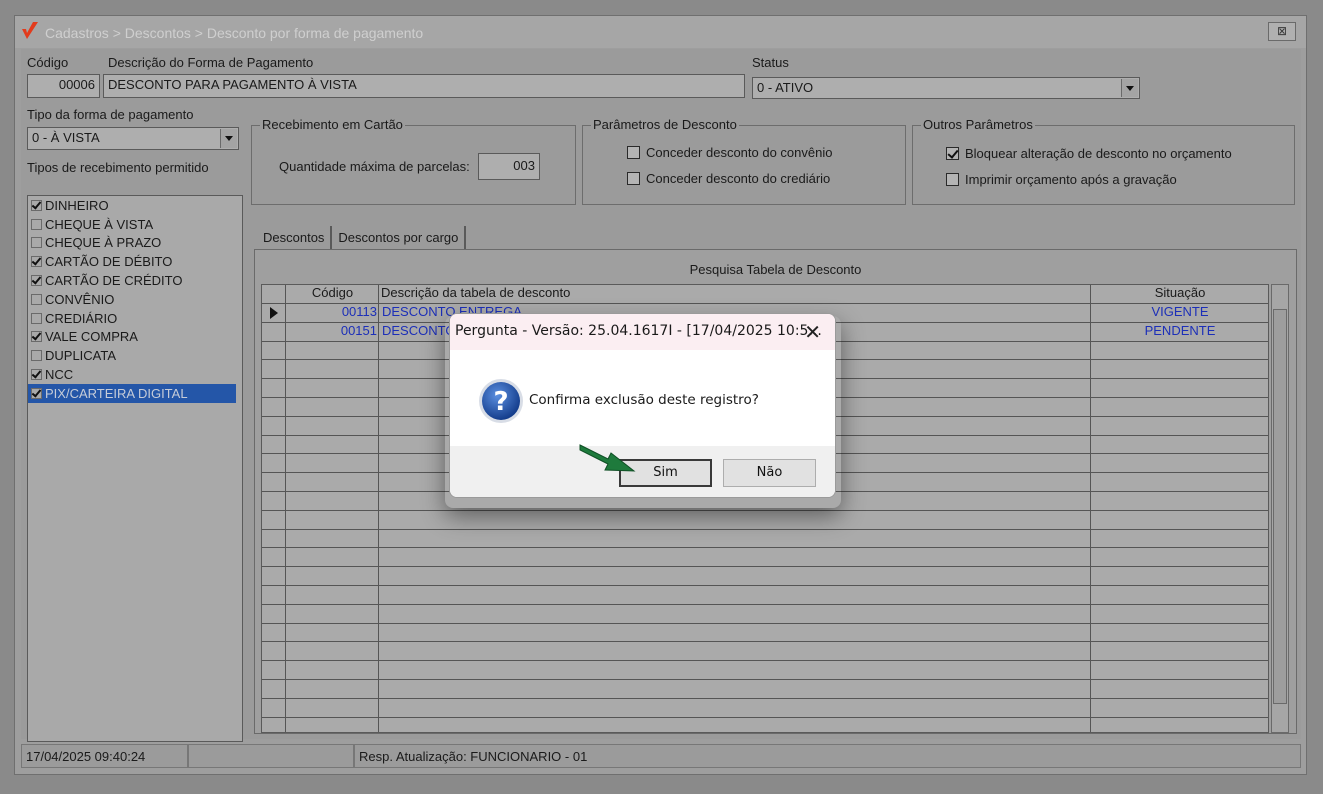 This screenshot has width=1323, height=794. Describe the element at coordinates (642, 471) in the screenshot. I see `dialog-footer: Sim Não` at that location.